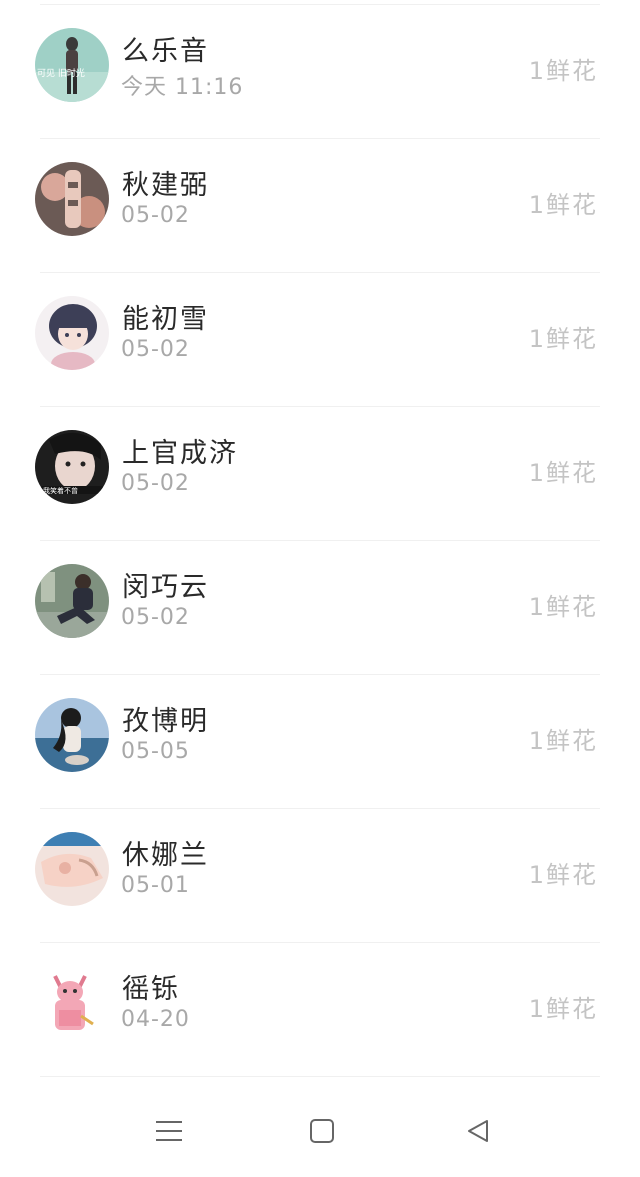 This screenshot has height=1177, width=640. Describe the element at coordinates (182, 87) in the screenshot. I see `gift-date: 今天 11:16` at that location.